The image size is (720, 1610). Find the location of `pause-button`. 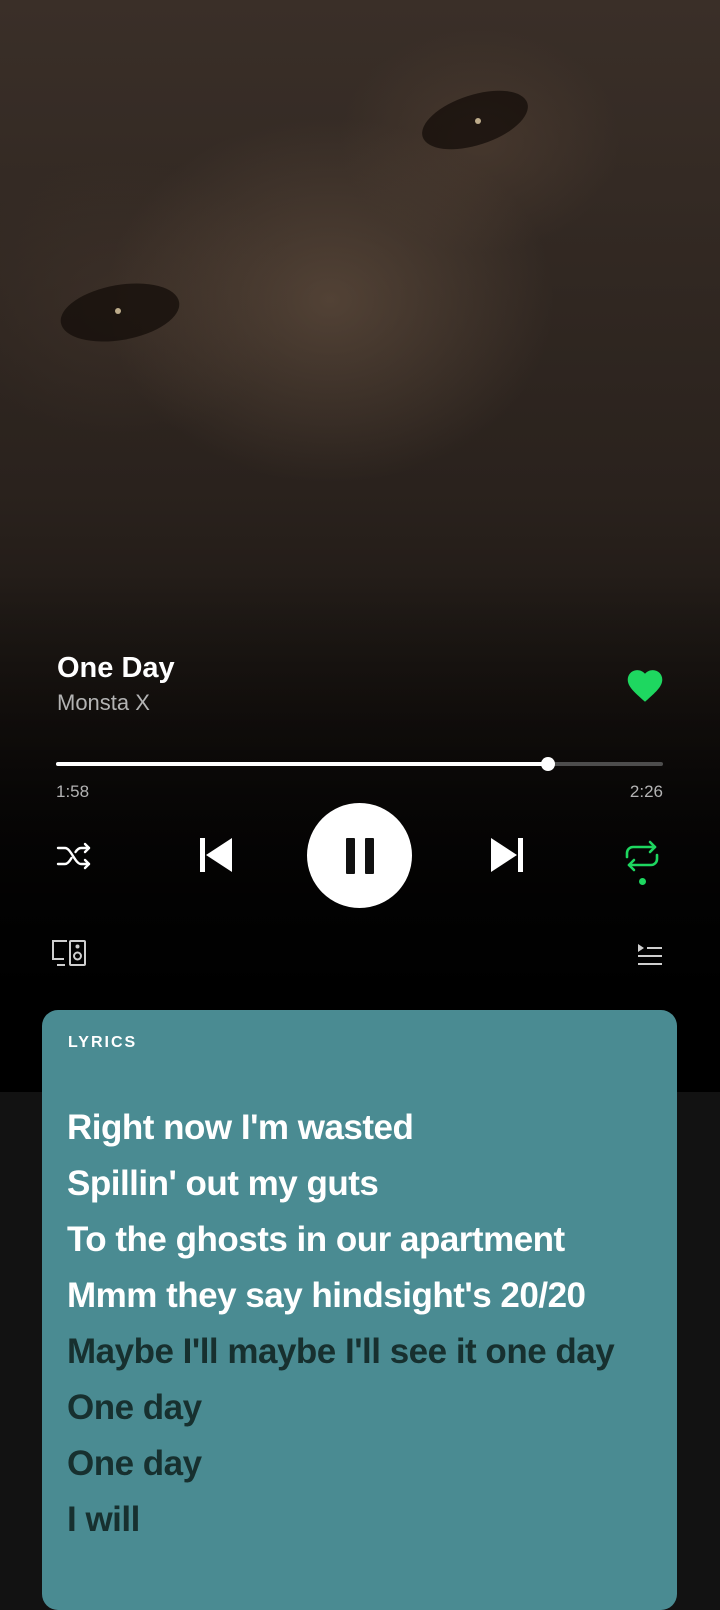

pause-button is located at coordinates (359, 855).